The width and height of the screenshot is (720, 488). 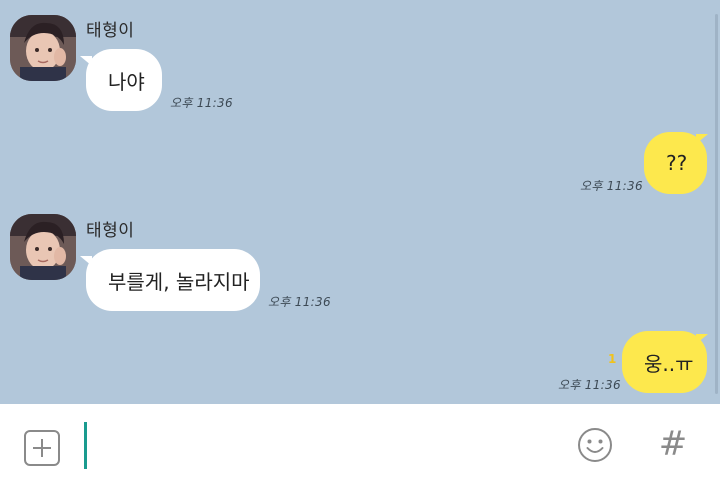 I want to click on text-caret, so click(x=85, y=445).